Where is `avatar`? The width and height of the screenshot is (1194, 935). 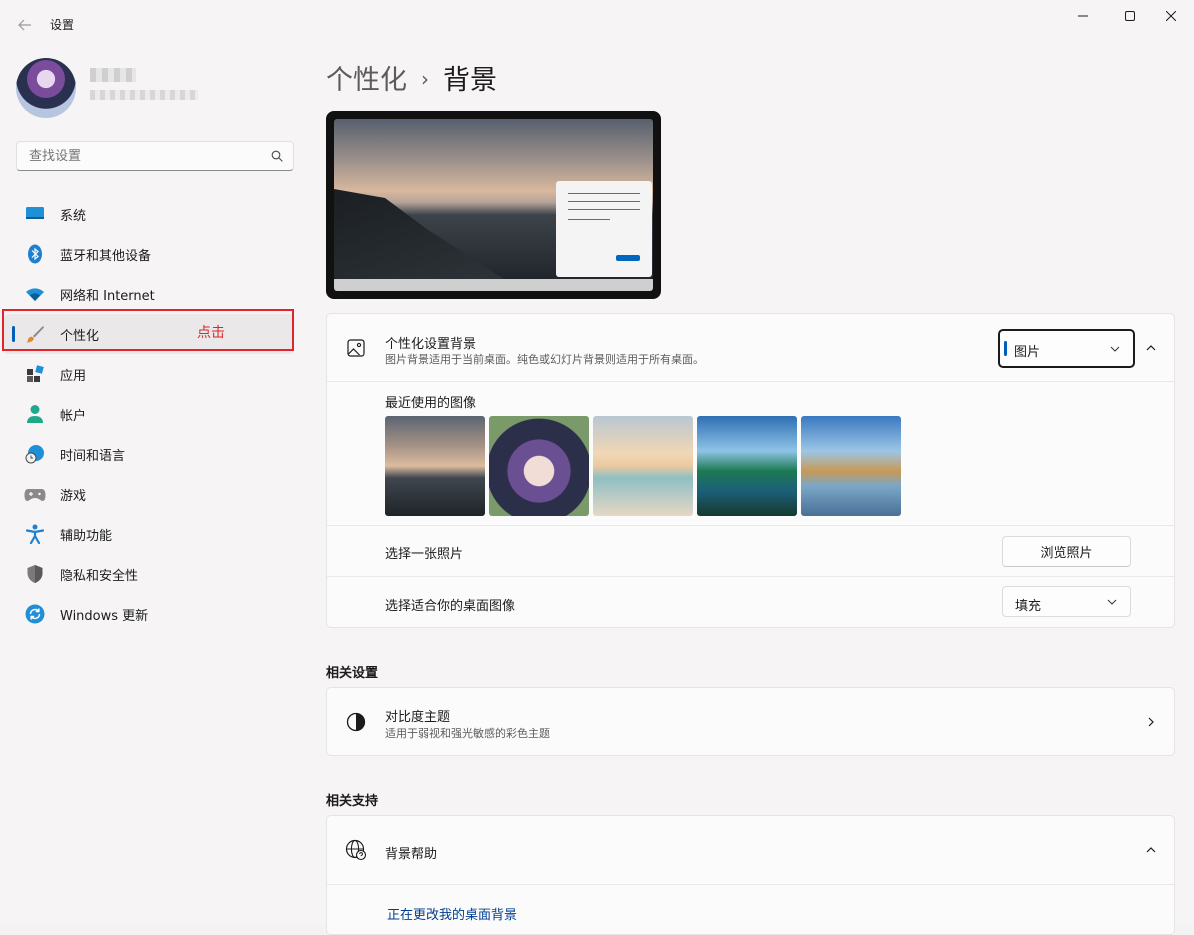 avatar is located at coordinates (46, 88).